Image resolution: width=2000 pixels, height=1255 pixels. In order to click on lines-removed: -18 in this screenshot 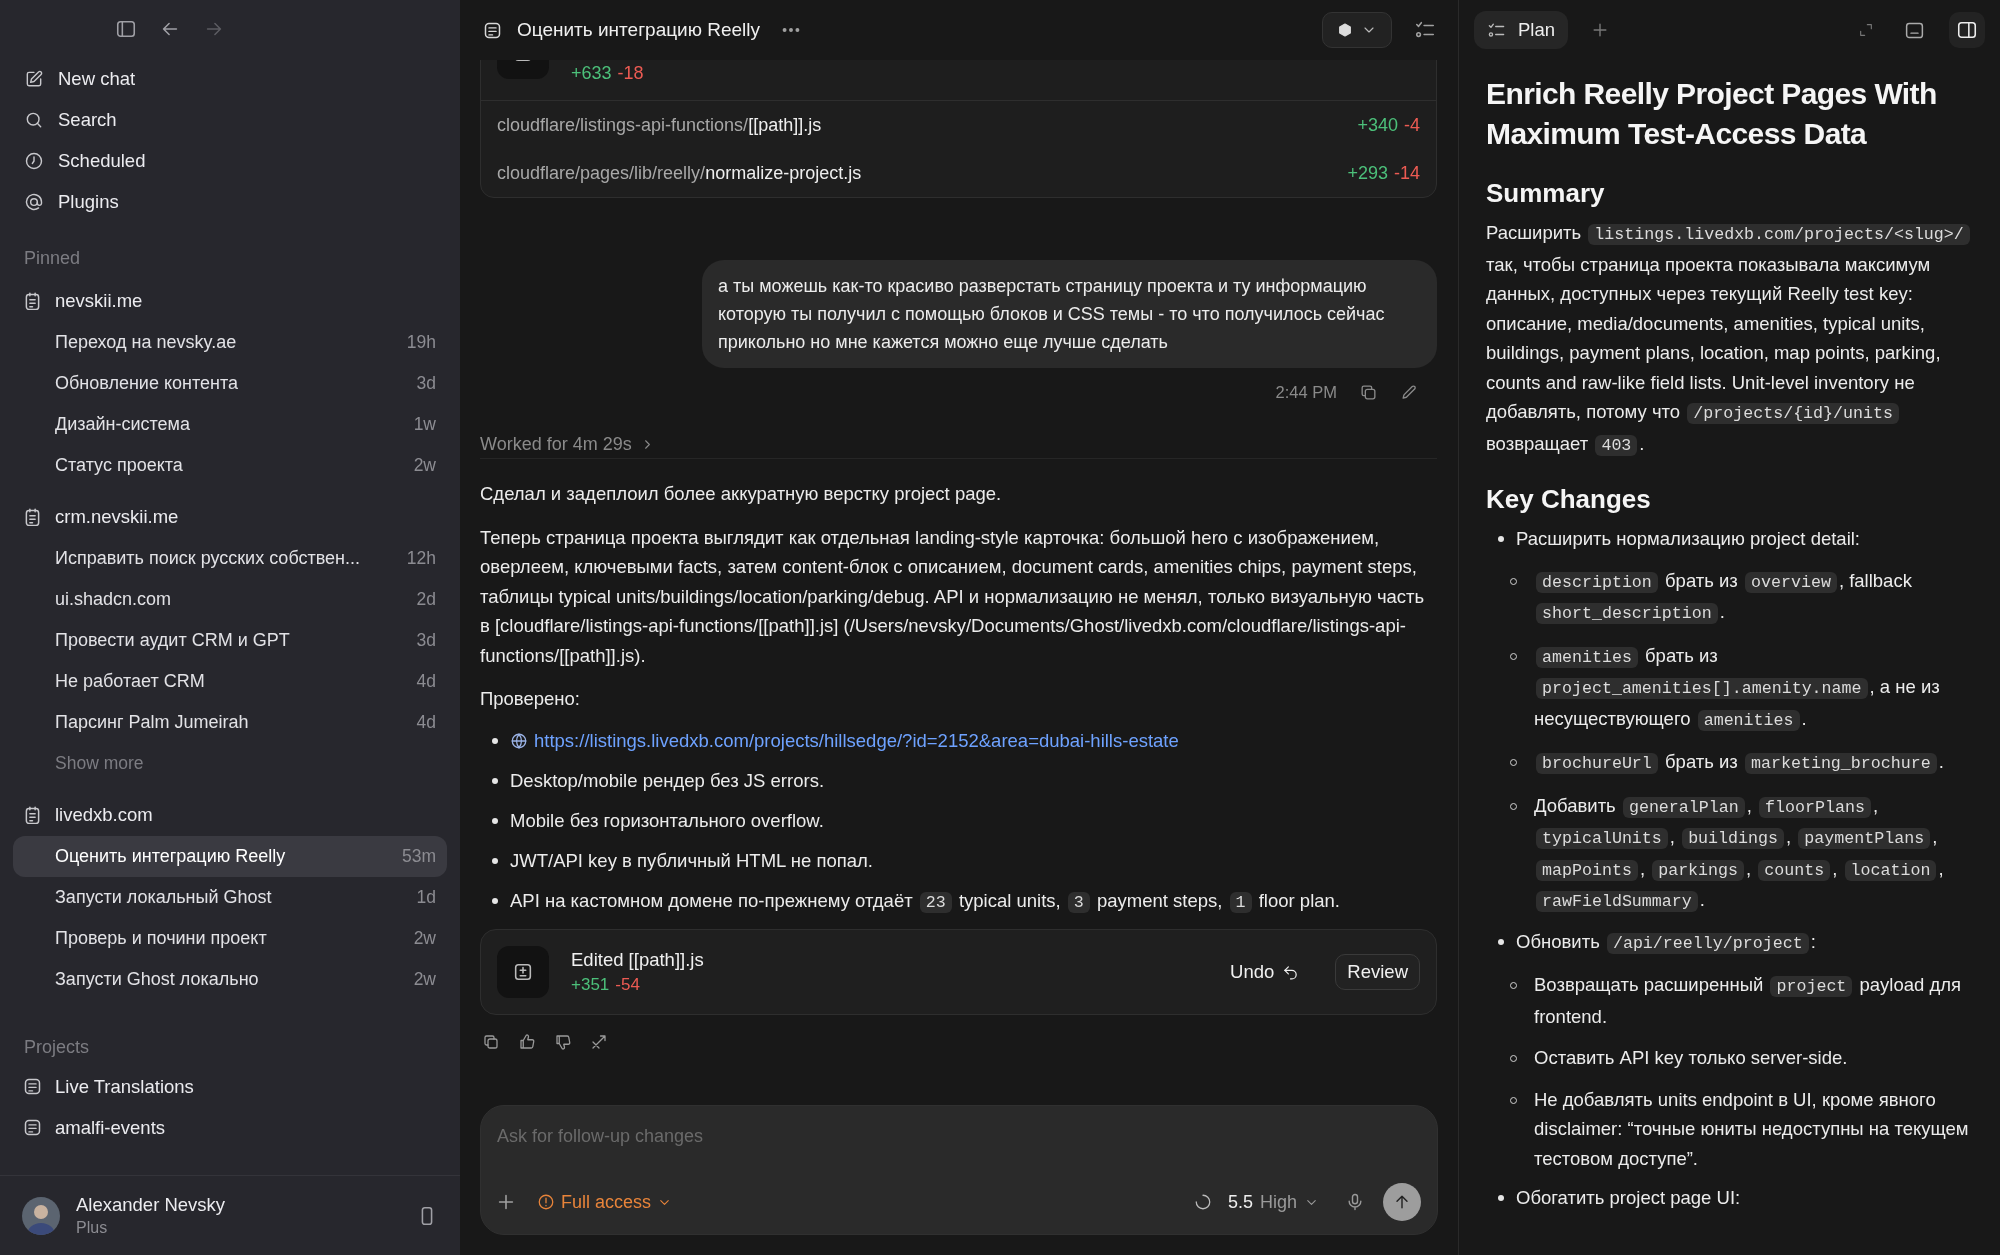, I will do `click(630, 73)`.